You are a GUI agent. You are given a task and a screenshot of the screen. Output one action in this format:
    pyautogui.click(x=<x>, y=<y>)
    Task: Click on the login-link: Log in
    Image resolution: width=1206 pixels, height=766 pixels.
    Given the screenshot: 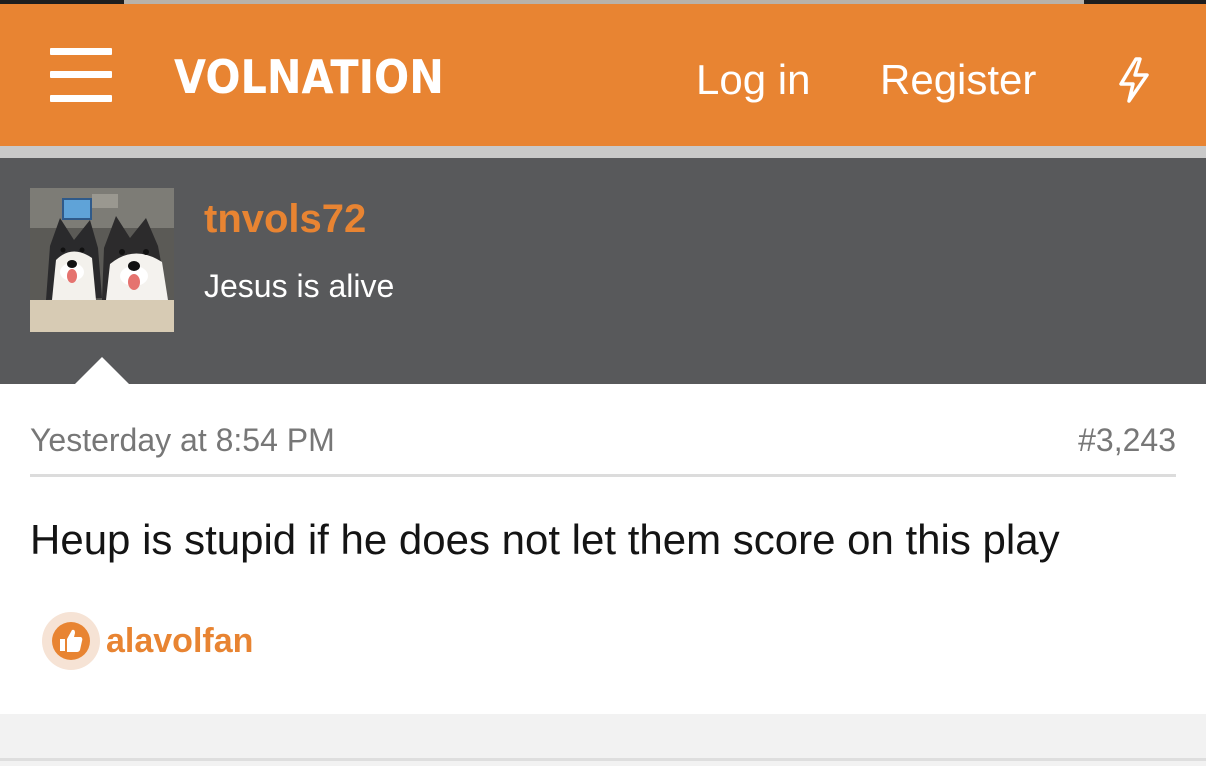 What is the action you would take?
    pyautogui.click(x=753, y=80)
    